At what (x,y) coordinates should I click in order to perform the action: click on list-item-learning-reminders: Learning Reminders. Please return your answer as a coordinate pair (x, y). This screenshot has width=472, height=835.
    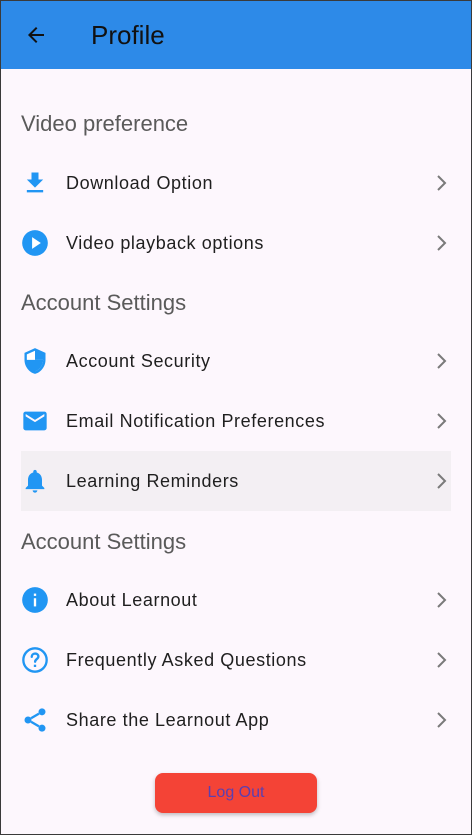
    Looking at the image, I should click on (236, 481).